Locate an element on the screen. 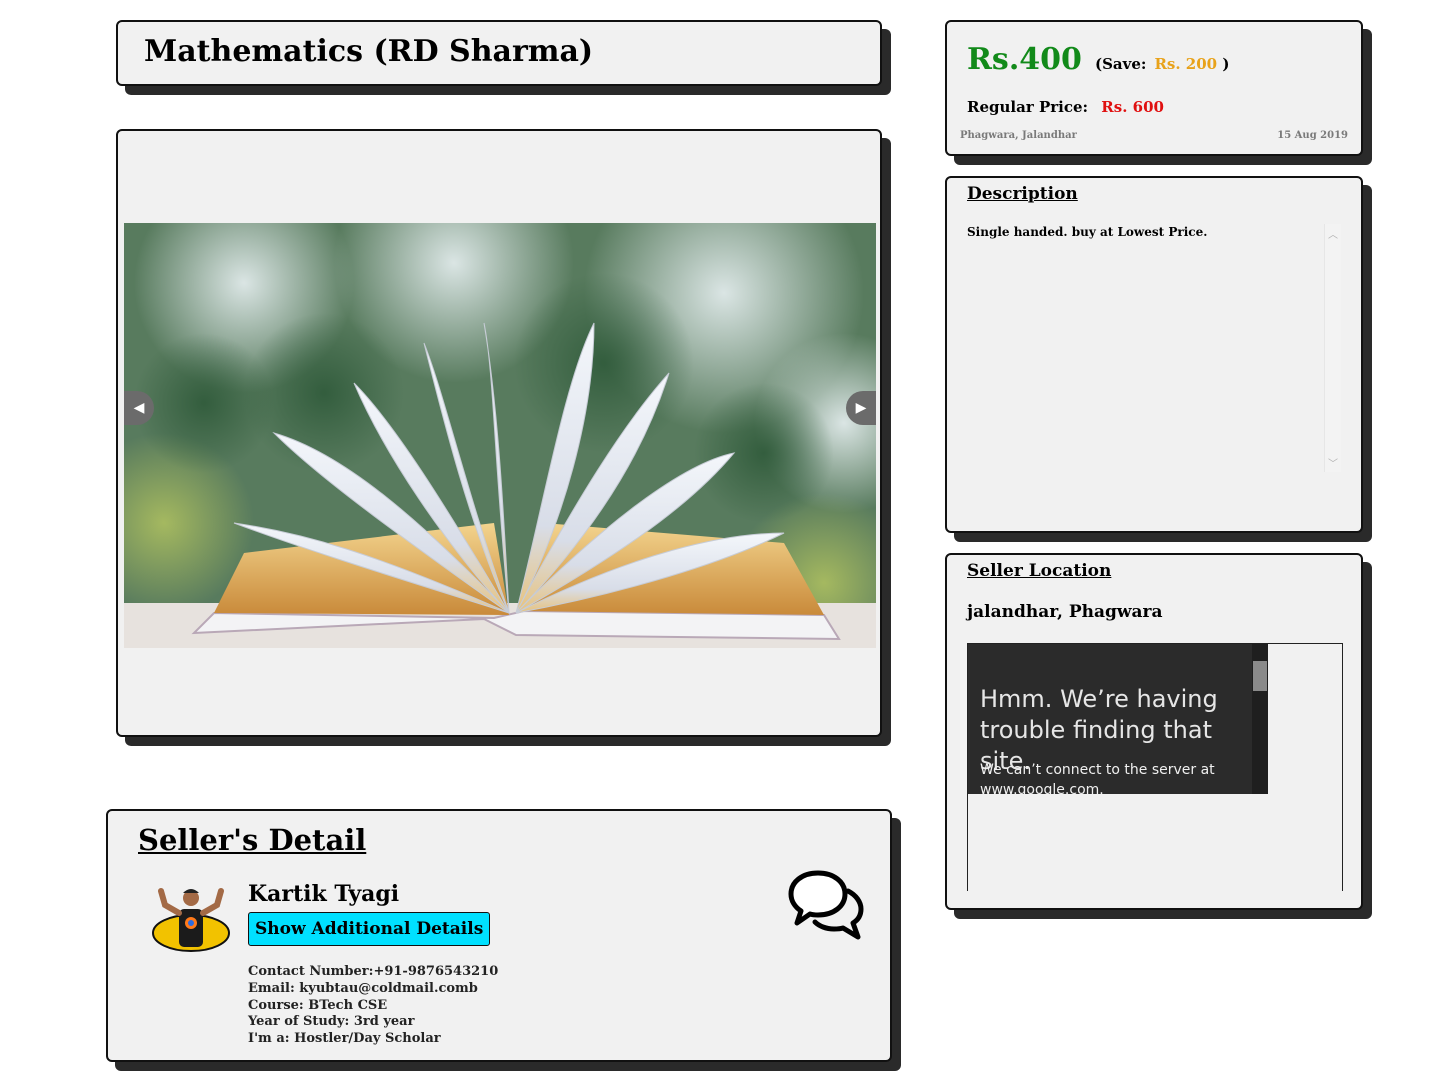 The height and width of the screenshot is (1092, 1456). year-of-study: Year of Study: 3rd year is located at coordinates (331, 1022).